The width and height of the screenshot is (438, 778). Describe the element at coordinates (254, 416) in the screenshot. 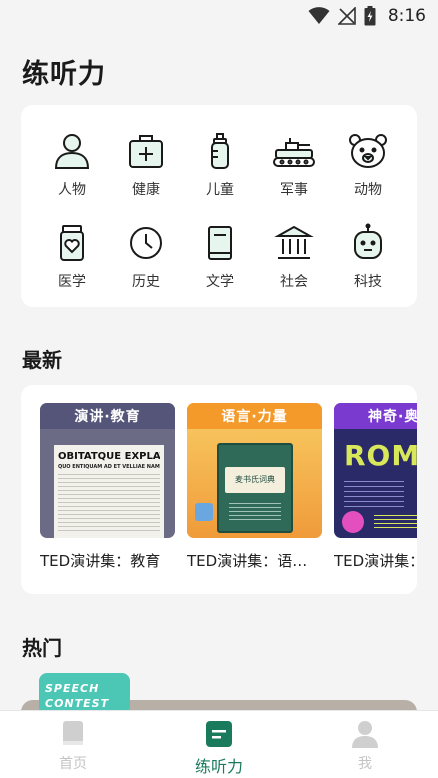

I see `cover-tag: 语言·力量` at that location.